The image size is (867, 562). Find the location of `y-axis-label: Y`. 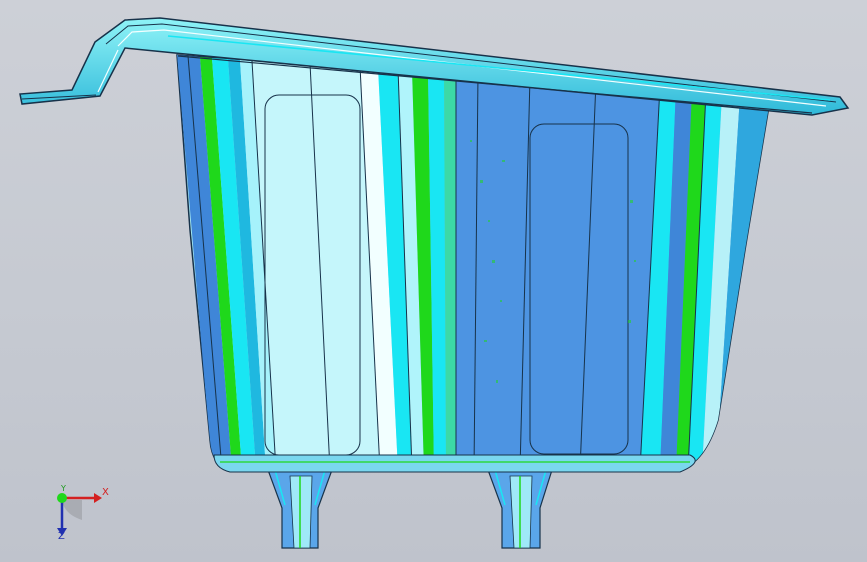

y-axis-label: Y is located at coordinates (63, 488).